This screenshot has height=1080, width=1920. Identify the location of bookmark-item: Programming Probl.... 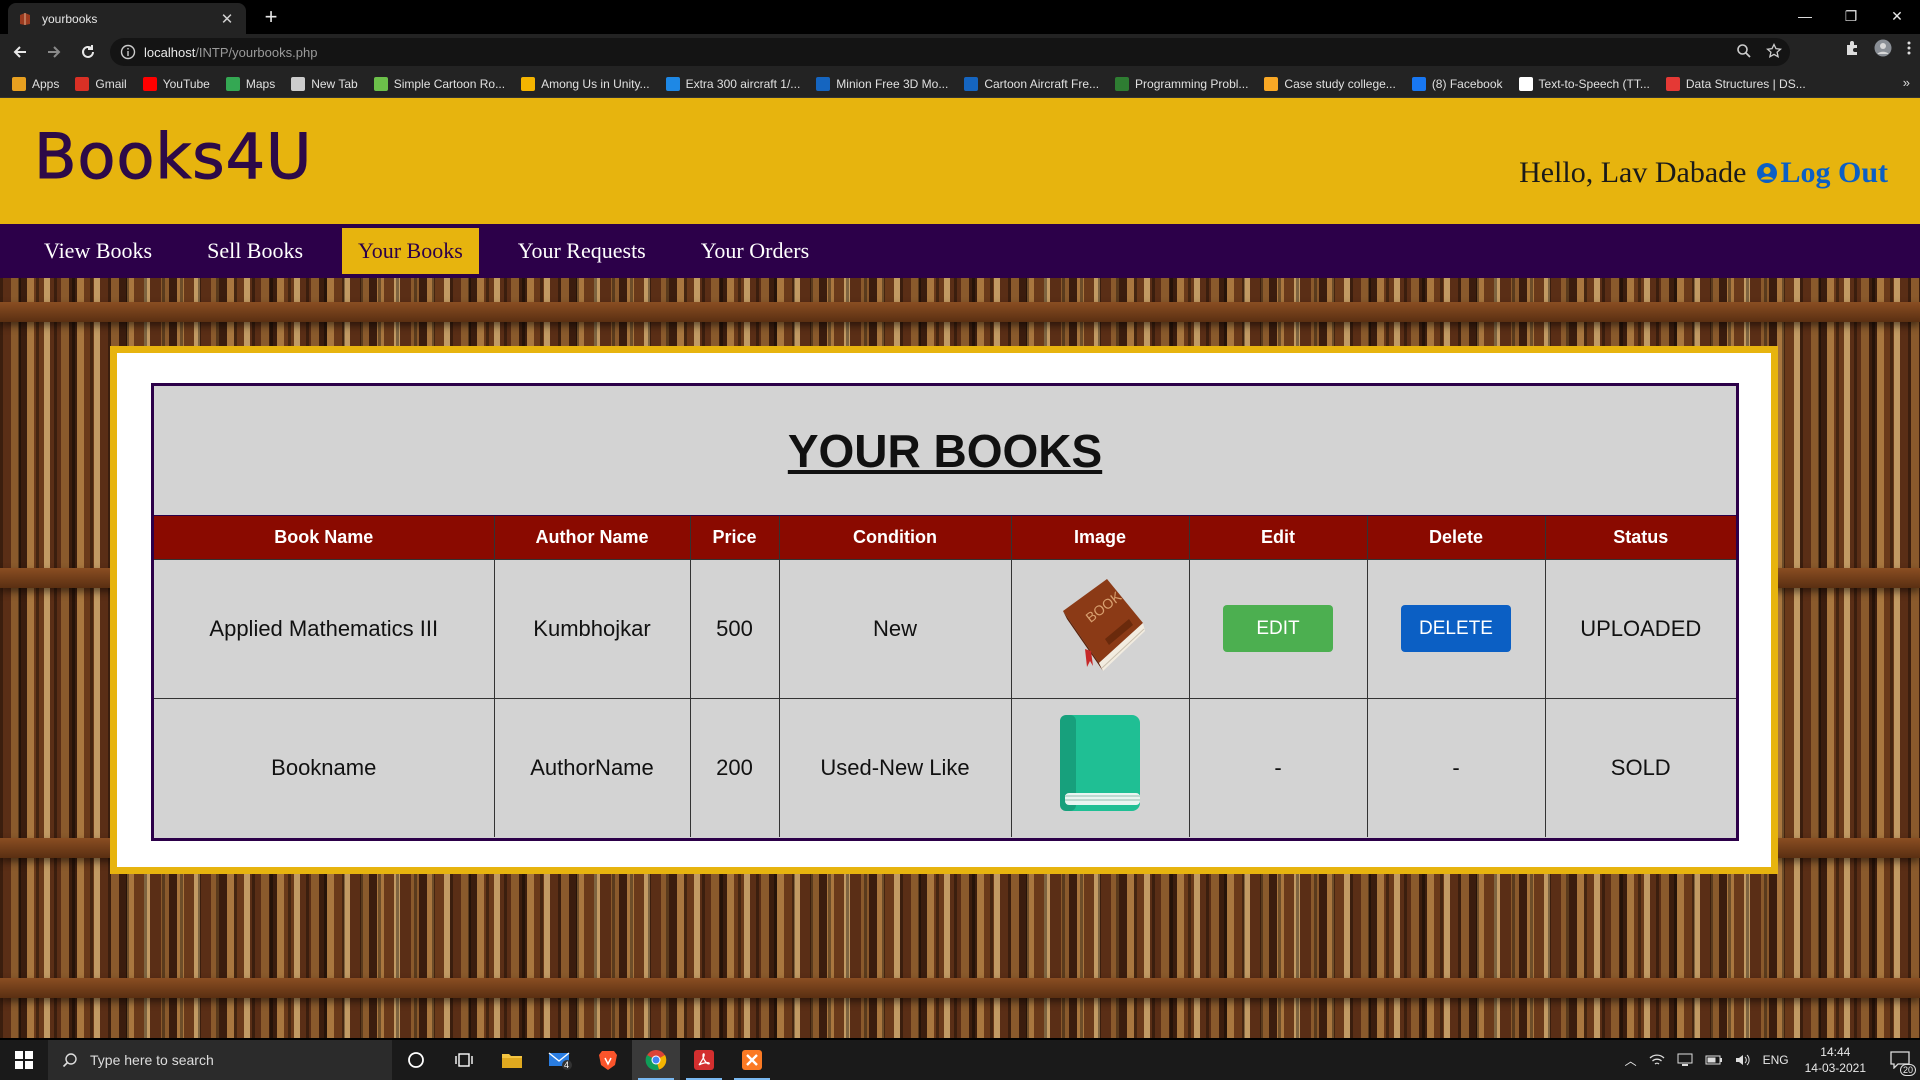
(1181, 83).